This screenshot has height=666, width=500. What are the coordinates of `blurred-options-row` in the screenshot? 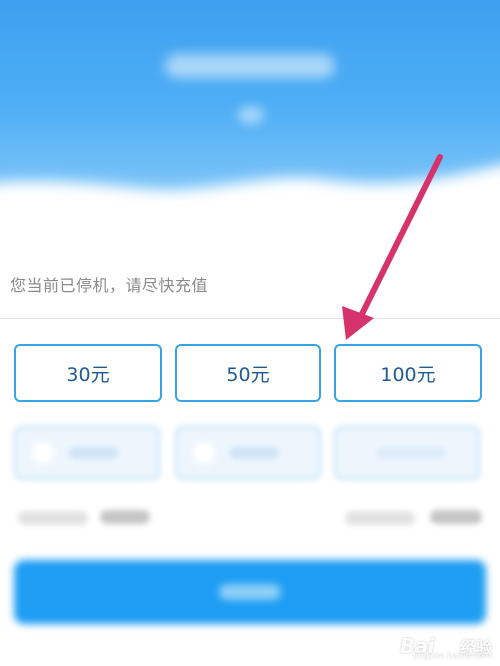 It's located at (250, 455).